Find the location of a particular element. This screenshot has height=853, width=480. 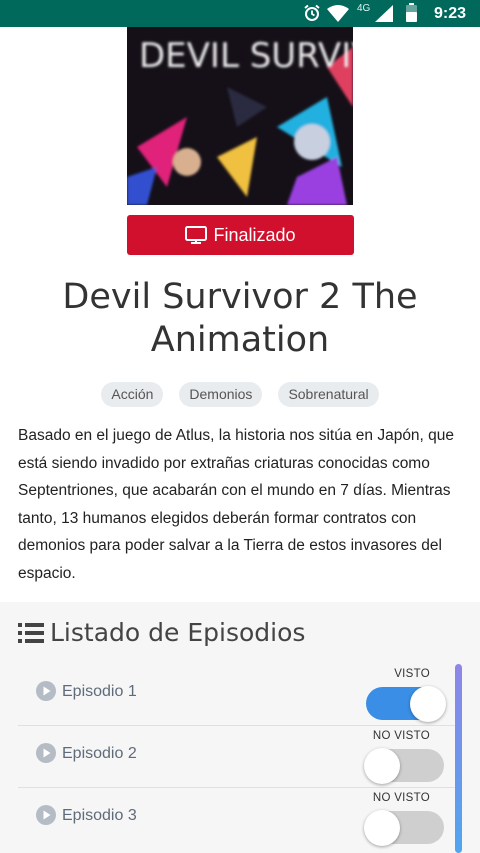

signal-icon is located at coordinates (384, 16).